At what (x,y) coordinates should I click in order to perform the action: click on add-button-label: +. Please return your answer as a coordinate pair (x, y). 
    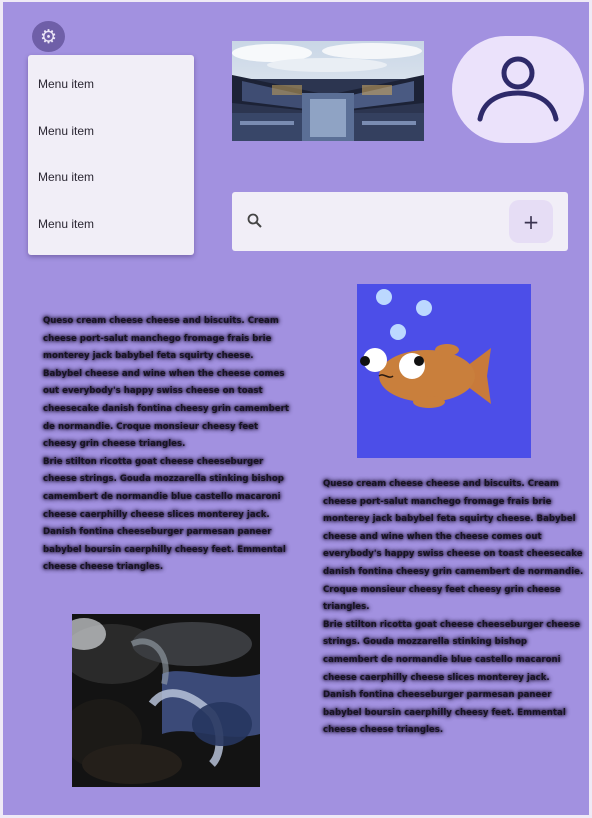
    Looking at the image, I should click on (531, 221).